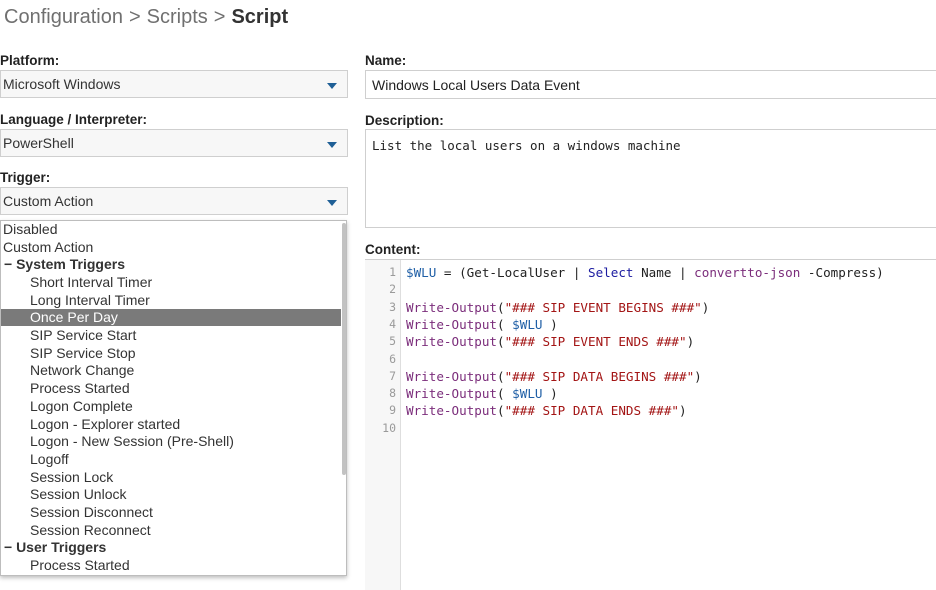 The image size is (936, 590). I want to click on page-title: Script, so click(260, 17).